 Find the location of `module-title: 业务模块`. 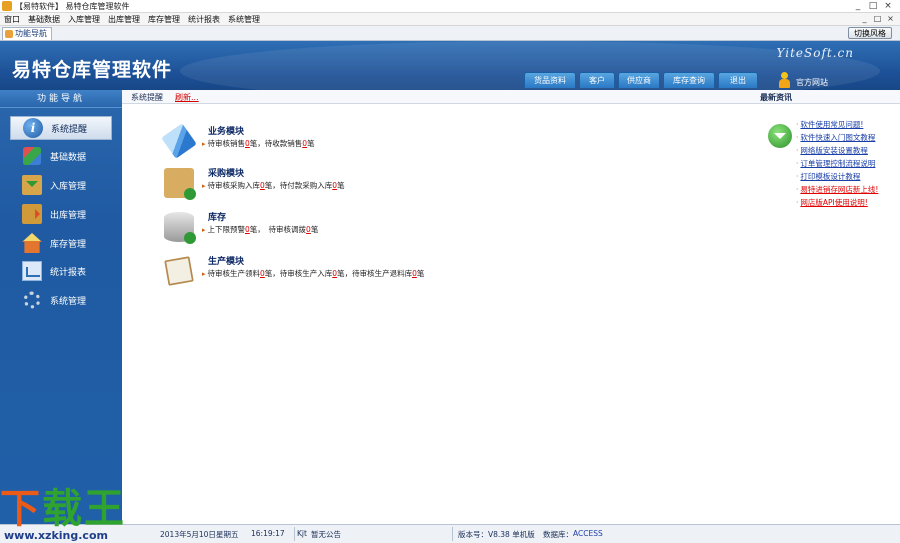

module-title: 业务模块 is located at coordinates (226, 130).